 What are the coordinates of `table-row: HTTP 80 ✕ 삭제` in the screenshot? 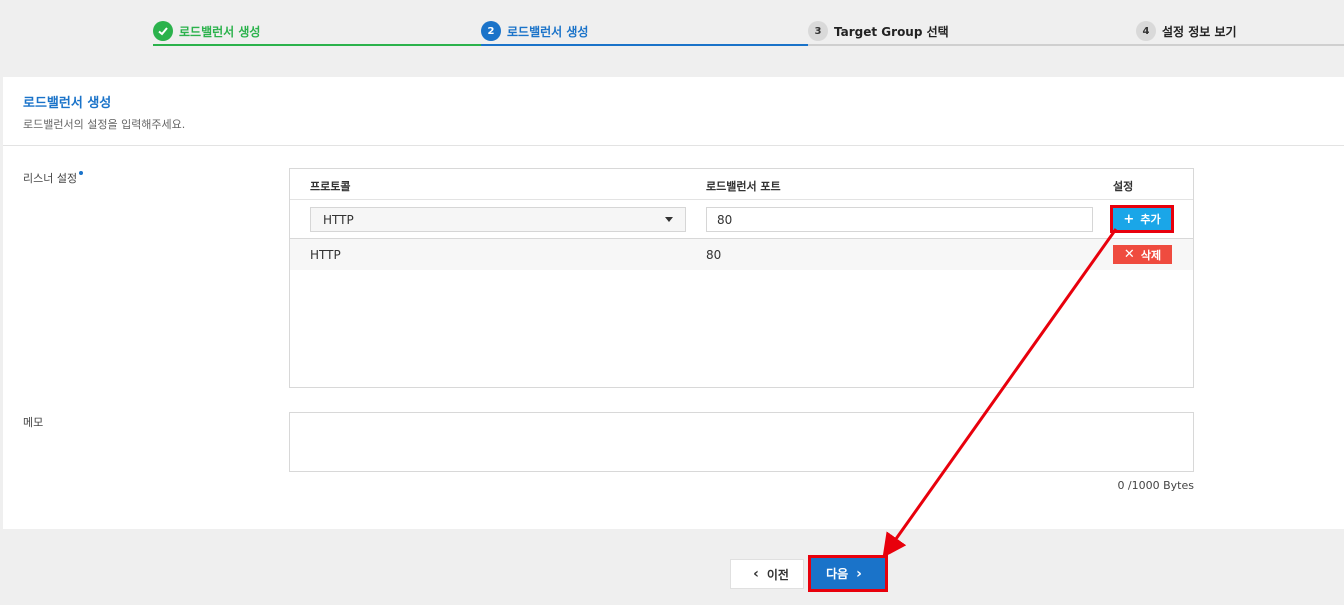 It's located at (741, 254).